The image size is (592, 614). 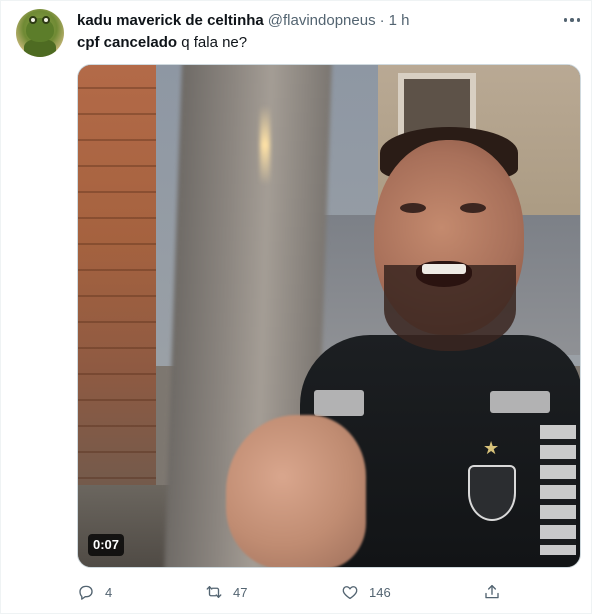 I want to click on reply-count: 4, so click(x=109, y=592).